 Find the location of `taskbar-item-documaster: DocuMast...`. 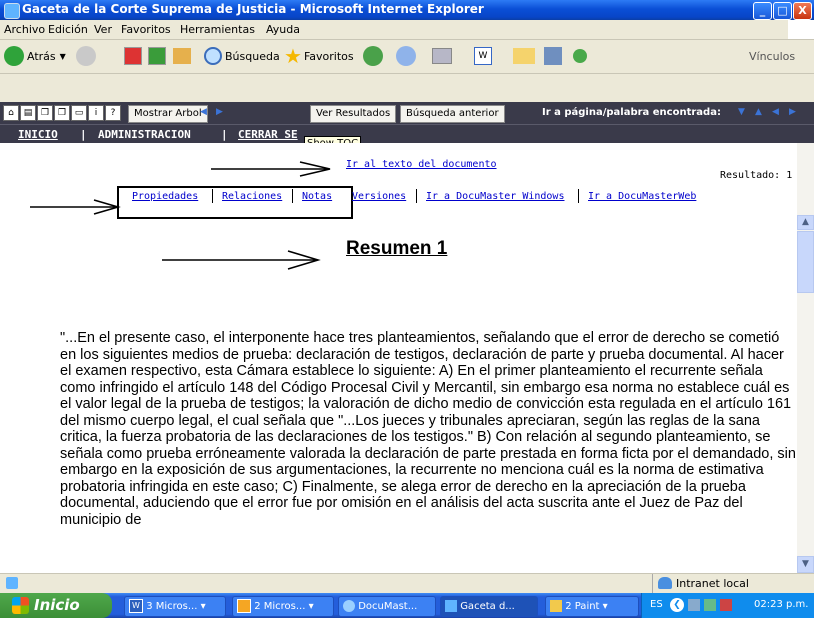

taskbar-item-documaster: DocuMast... is located at coordinates (387, 606).